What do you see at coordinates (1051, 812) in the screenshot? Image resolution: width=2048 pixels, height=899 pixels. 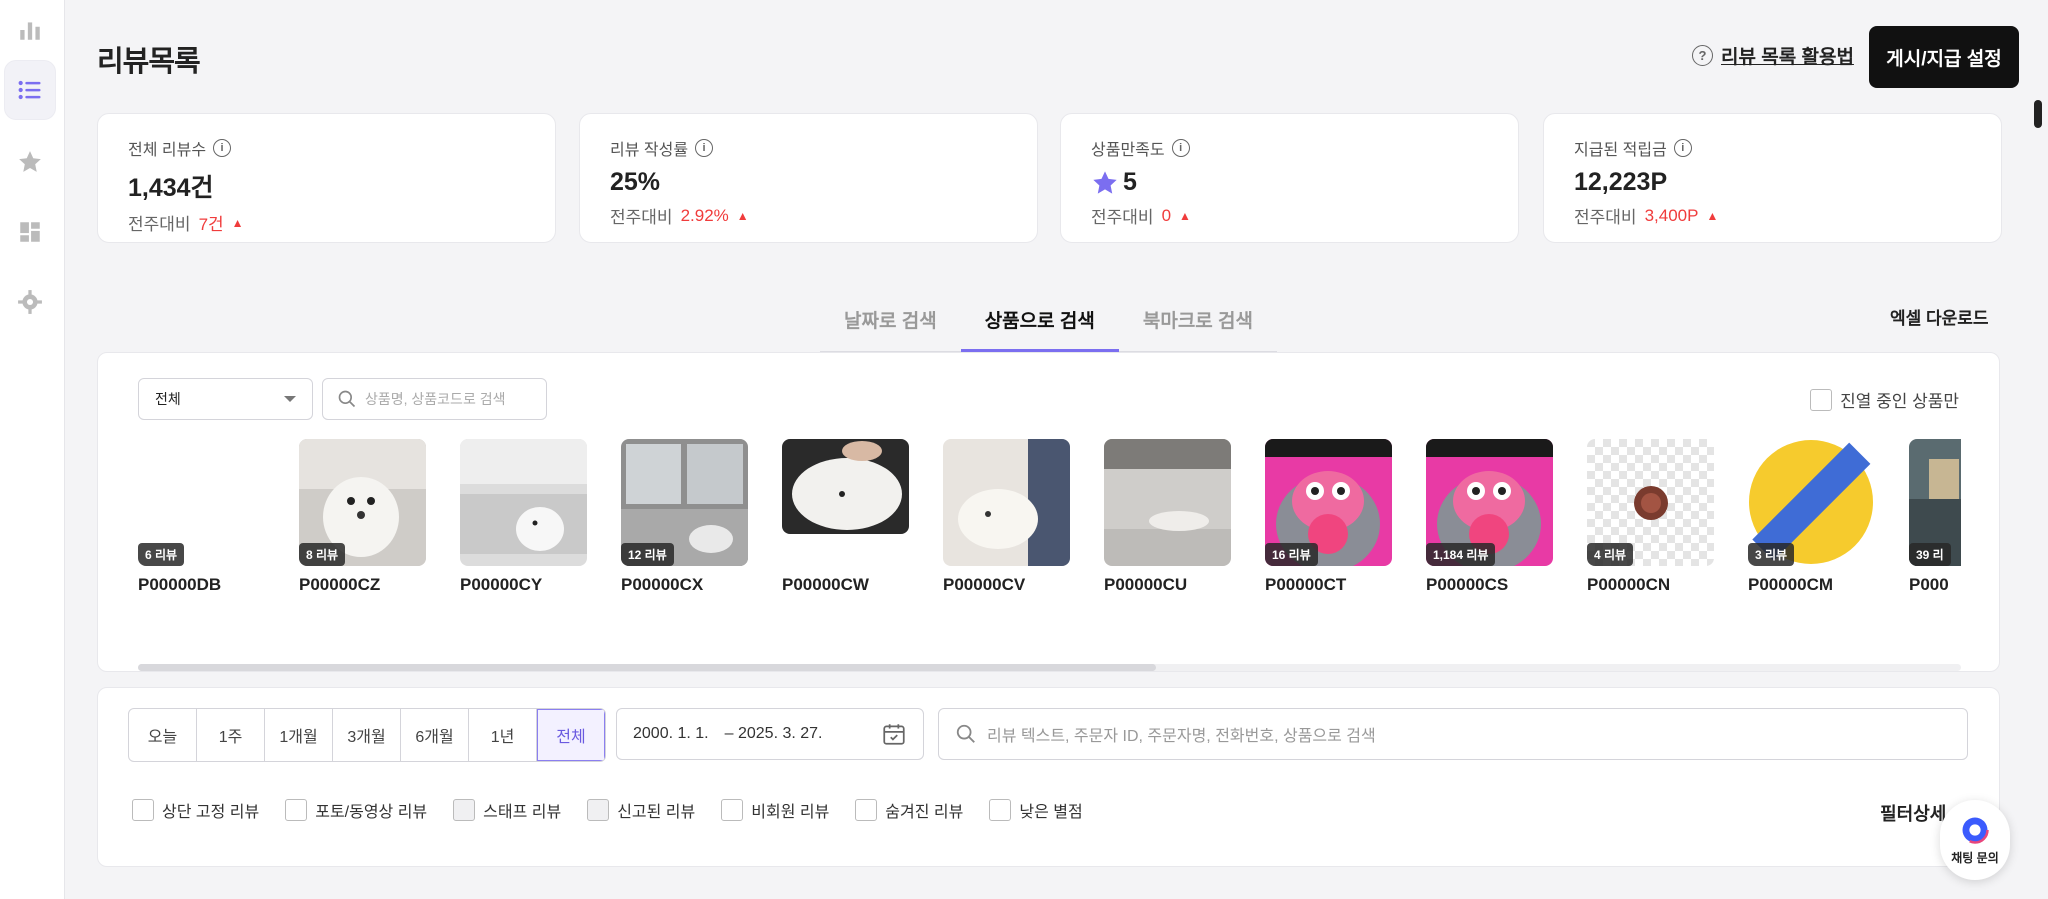 I see `filter-label: 낮은 별점` at bounding box center [1051, 812].